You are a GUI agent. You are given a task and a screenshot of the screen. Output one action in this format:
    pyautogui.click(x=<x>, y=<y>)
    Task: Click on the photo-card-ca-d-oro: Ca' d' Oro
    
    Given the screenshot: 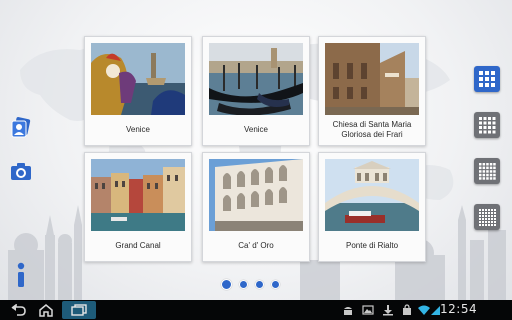 What is the action you would take?
    pyautogui.click(x=256, y=207)
    